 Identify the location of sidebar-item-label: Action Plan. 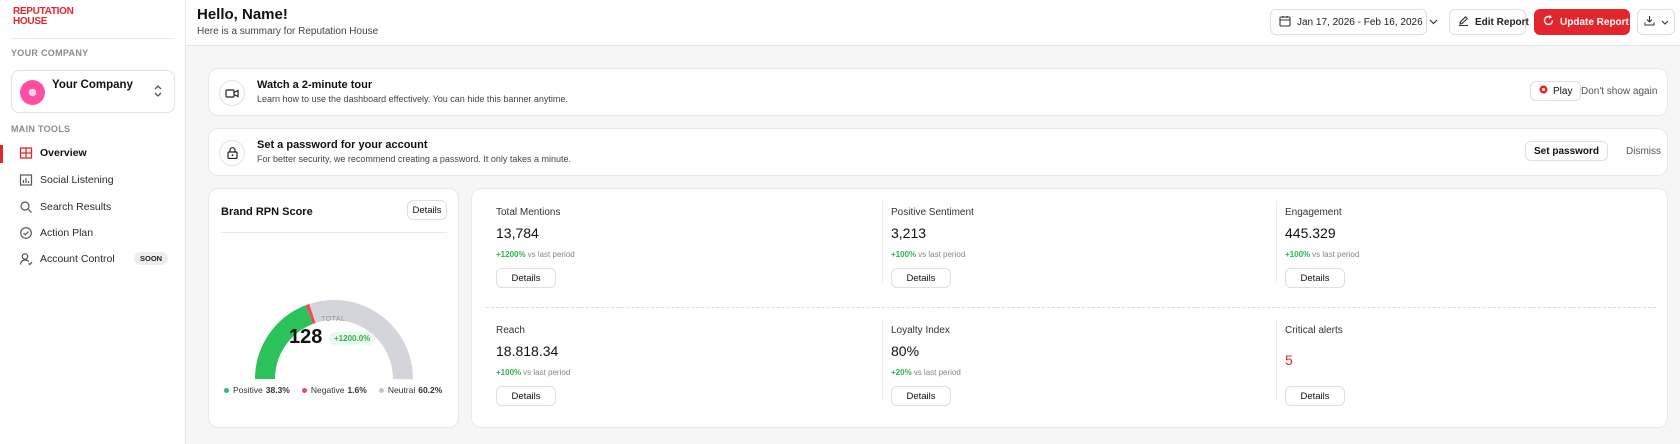
(67, 233).